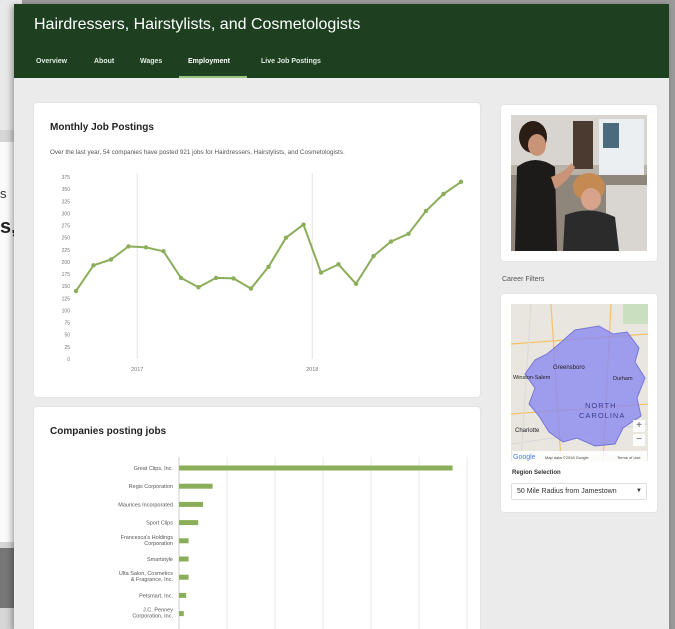 This screenshot has width=675, height=629. Describe the element at coordinates (66, 178) in the screenshot. I see `y-tick-label: 375` at that location.